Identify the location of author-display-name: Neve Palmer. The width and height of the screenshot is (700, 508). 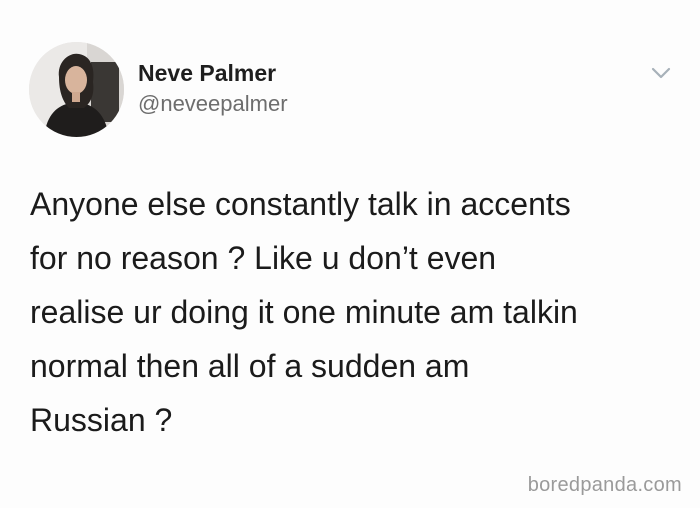
(207, 73).